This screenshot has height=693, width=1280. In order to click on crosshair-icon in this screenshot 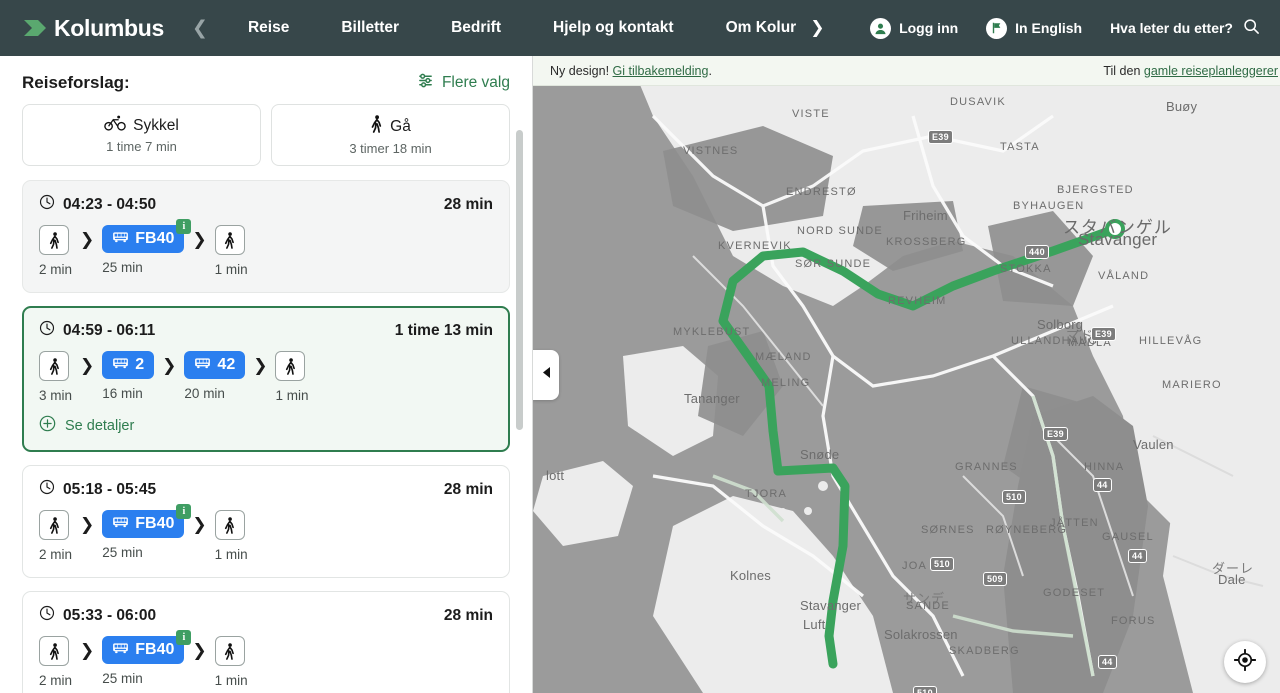, I will do `click(1245, 662)`.